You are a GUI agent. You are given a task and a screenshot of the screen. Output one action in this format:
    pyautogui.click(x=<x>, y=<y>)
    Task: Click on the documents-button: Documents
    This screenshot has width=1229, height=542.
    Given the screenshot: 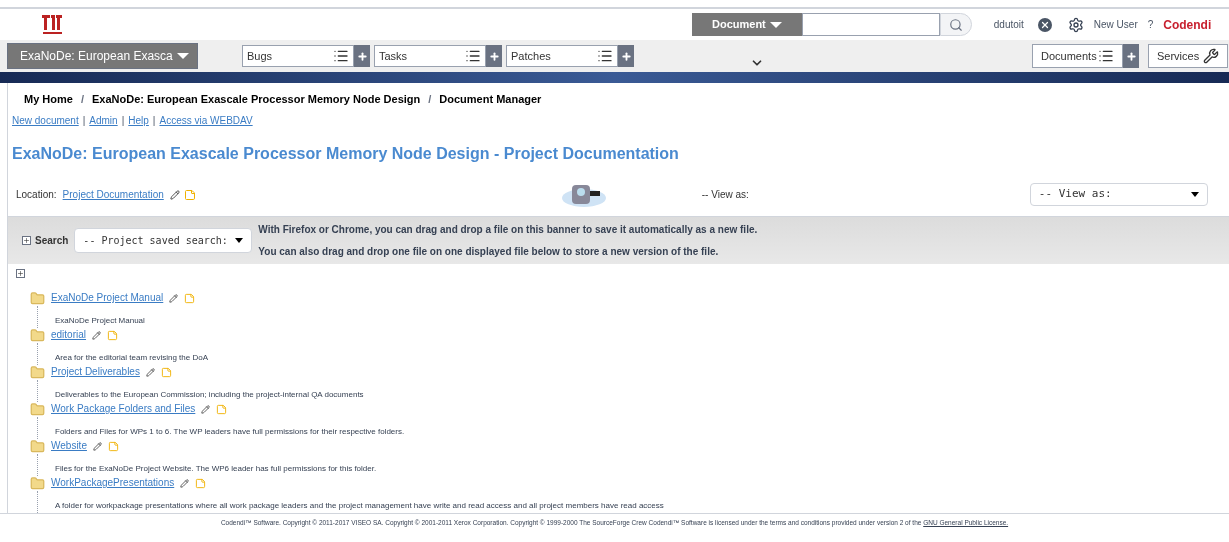 What is the action you would take?
    pyautogui.click(x=1077, y=56)
    